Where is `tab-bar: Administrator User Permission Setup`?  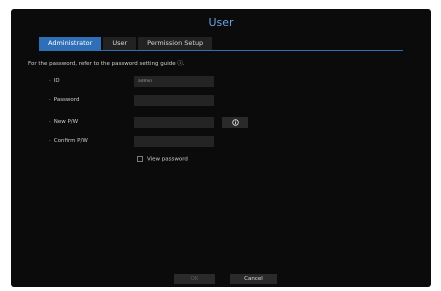 tab-bar: Administrator User Permission Setup is located at coordinates (126, 43).